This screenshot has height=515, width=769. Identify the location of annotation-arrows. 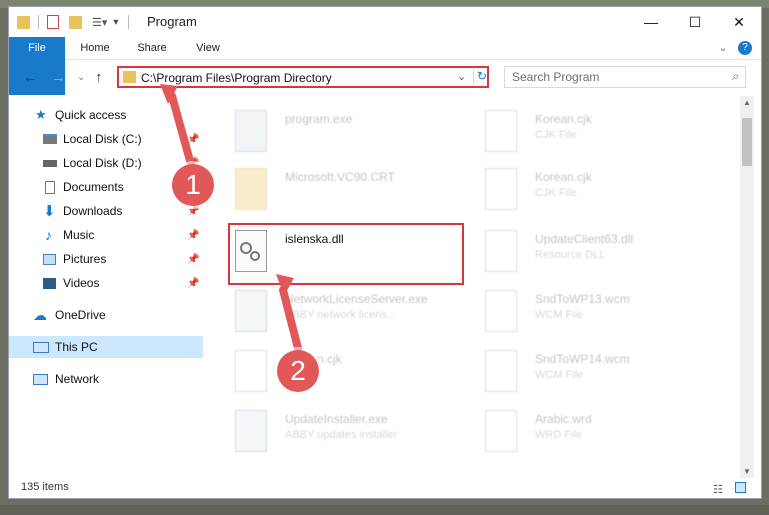
(232, 222).